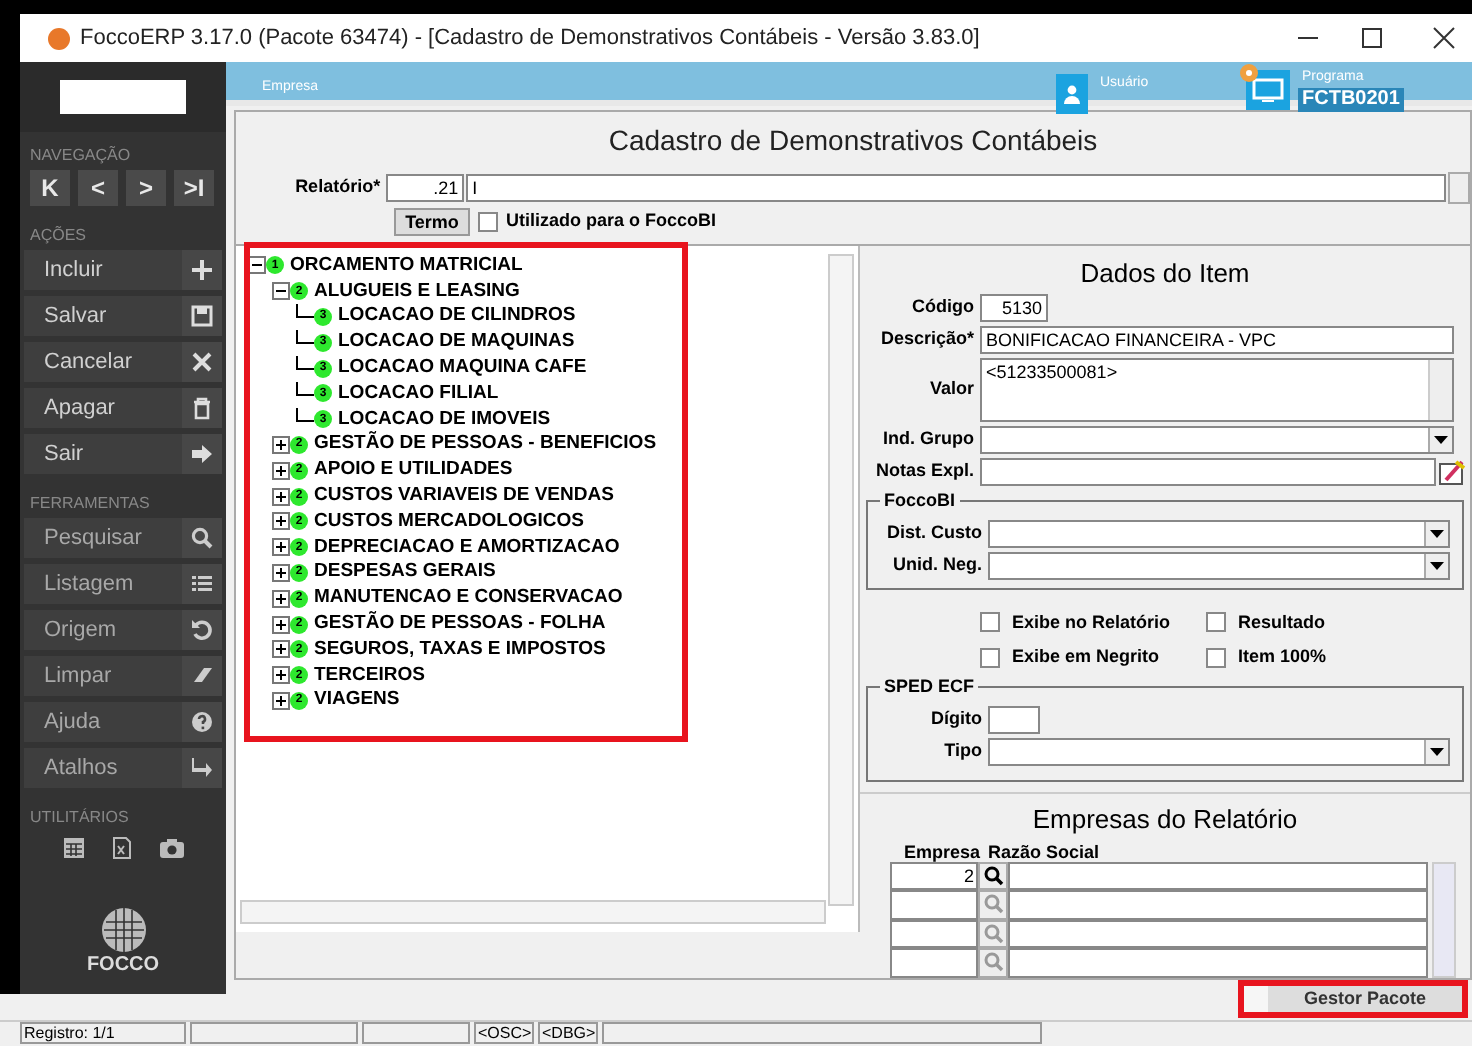 Image resolution: width=1472 pixels, height=1046 pixels. I want to click on sidebar-button: Incluir, so click(103, 270).